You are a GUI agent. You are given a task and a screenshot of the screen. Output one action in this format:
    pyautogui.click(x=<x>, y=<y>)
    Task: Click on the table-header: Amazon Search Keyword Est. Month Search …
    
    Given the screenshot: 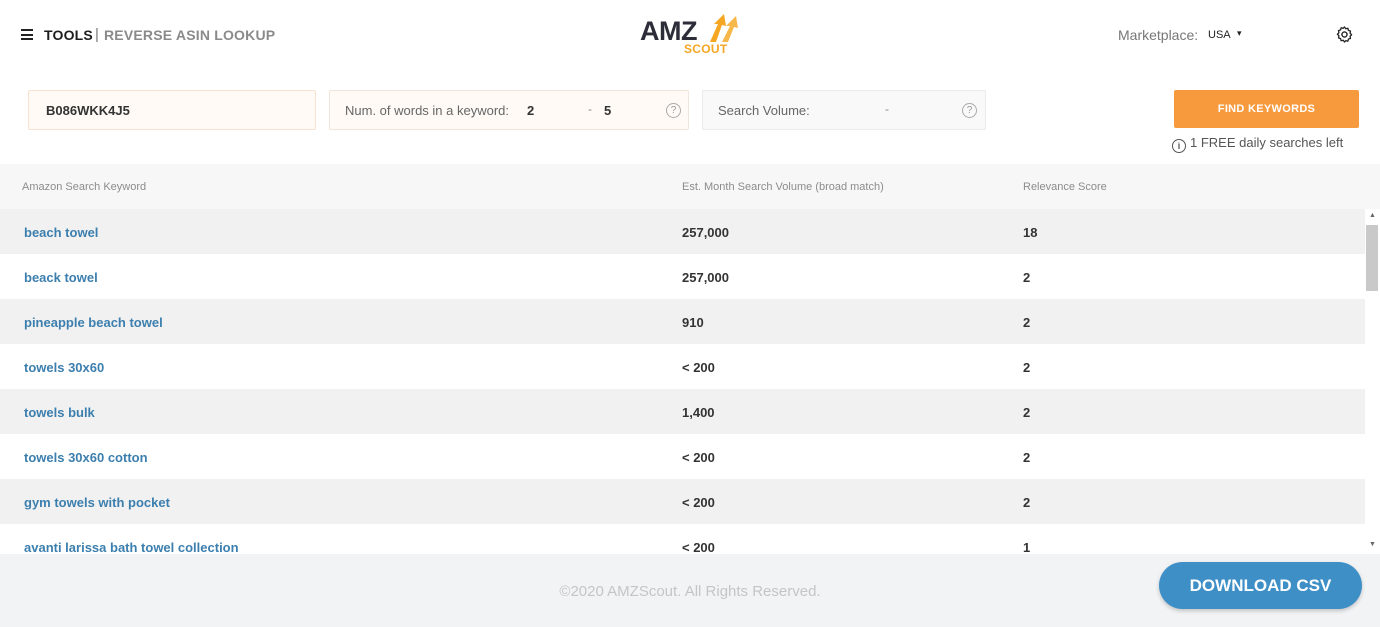 What is the action you would take?
    pyautogui.click(x=690, y=186)
    